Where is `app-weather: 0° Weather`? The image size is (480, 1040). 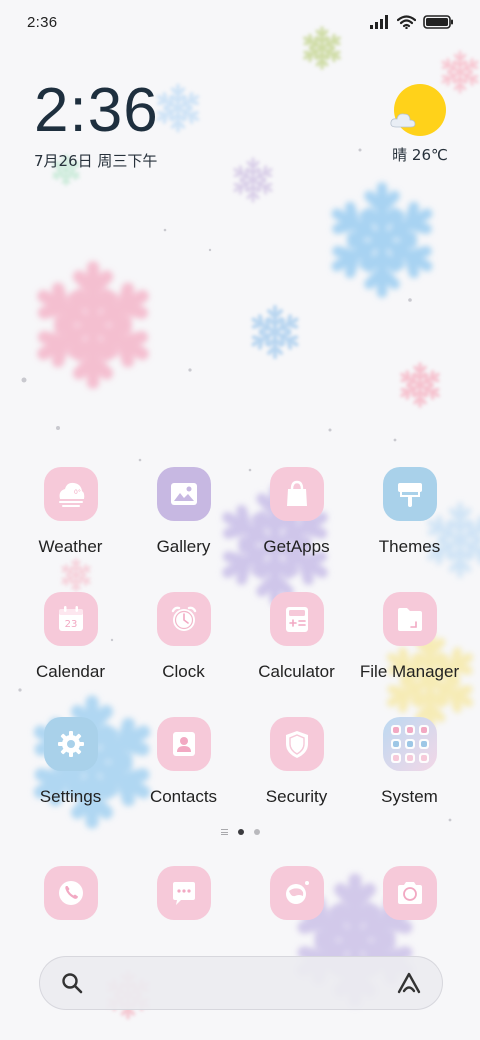 app-weather: 0° Weather is located at coordinates (70, 529).